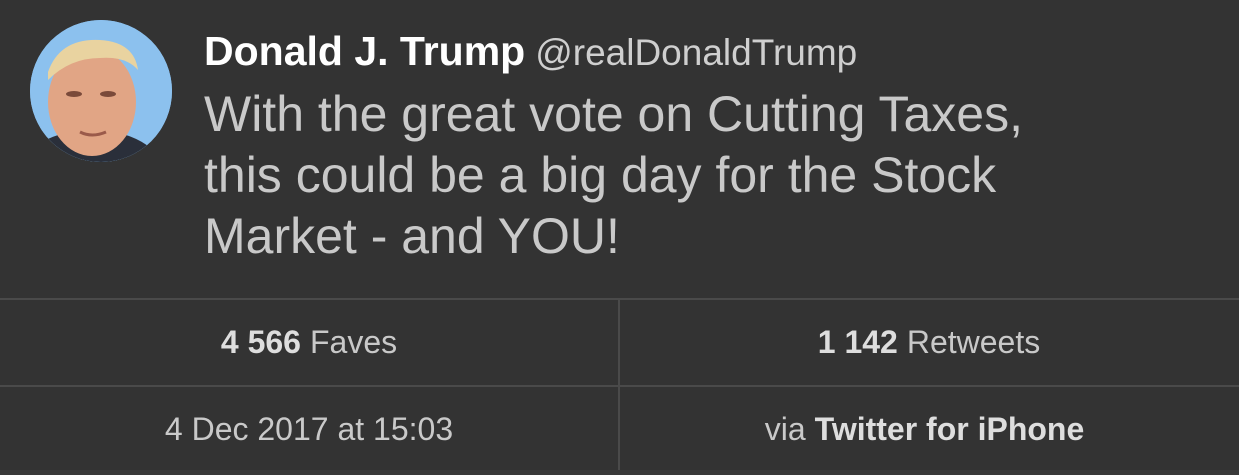  I want to click on profile-photo-icon, so click(101, 91).